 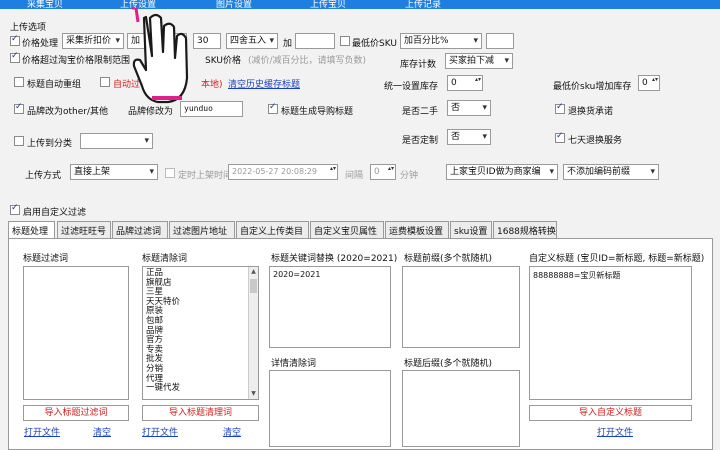 I want to click on top-nav: 采集宝贝 上传设置 图片设置 上传宝贝 上传记录, so click(x=360, y=5).